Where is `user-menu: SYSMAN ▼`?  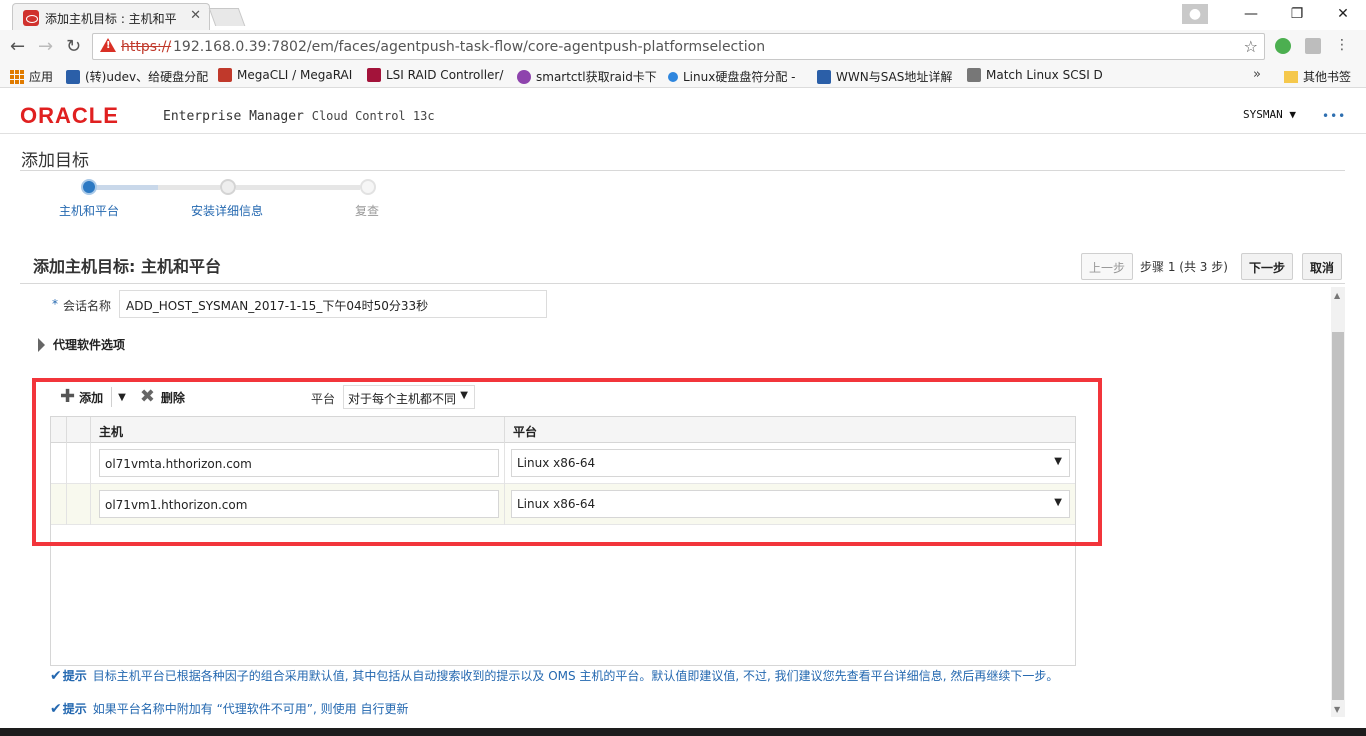 user-menu: SYSMAN ▼ is located at coordinates (1269, 114).